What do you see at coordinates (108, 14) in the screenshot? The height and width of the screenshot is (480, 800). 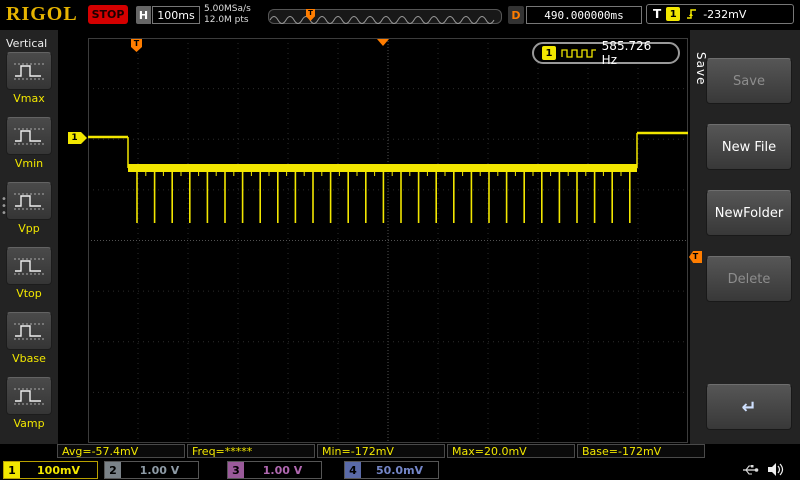 I see `run-state-badge: STOP` at bounding box center [108, 14].